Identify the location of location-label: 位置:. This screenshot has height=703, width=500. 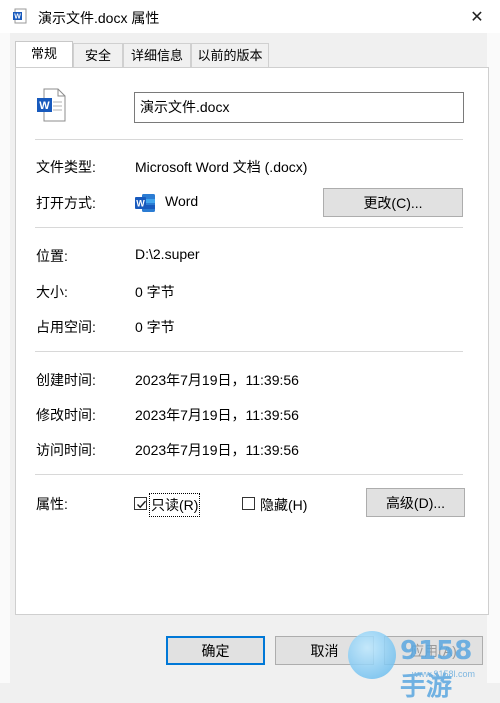
(52, 256).